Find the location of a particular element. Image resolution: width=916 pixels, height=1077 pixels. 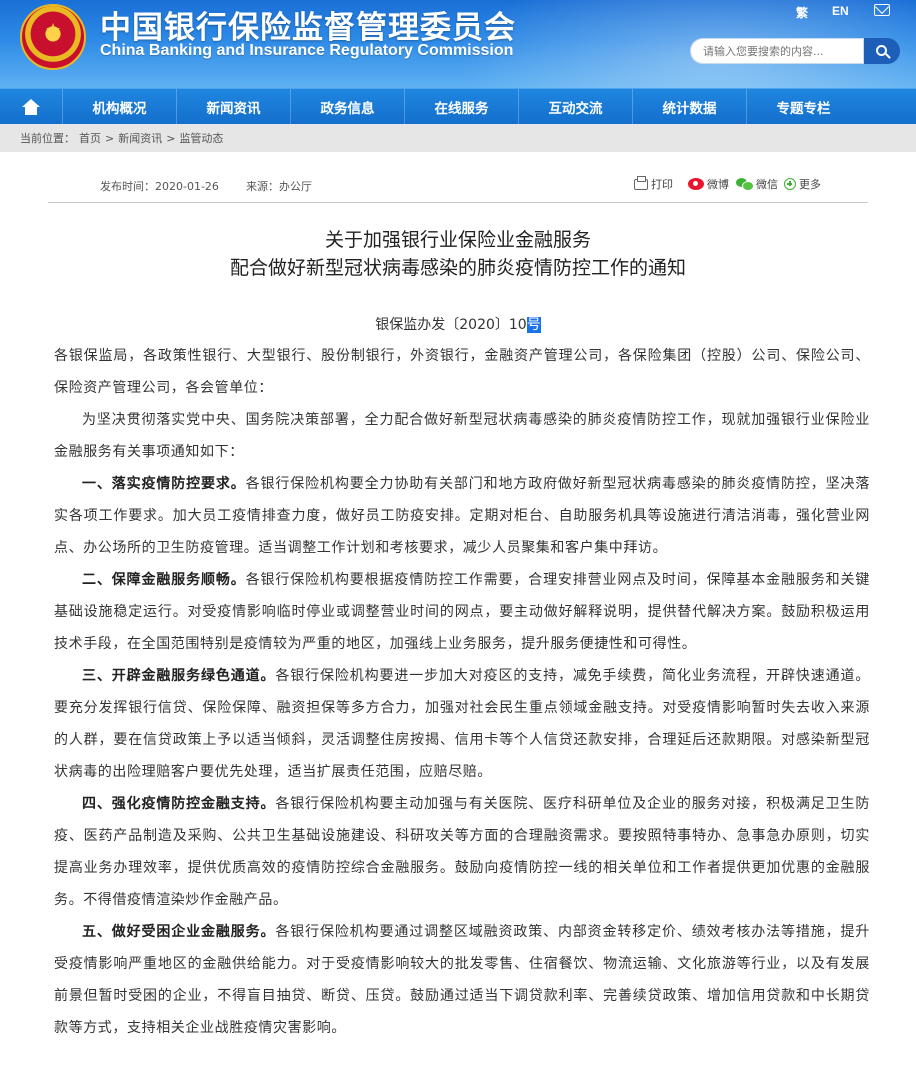

share-wechat-button: 微信 is located at coordinates (757, 184).